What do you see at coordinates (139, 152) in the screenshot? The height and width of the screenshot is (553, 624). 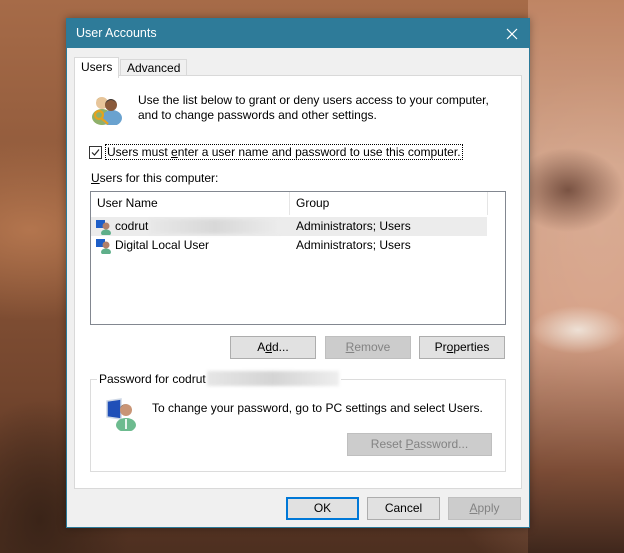 I see `label-part: Users must` at bounding box center [139, 152].